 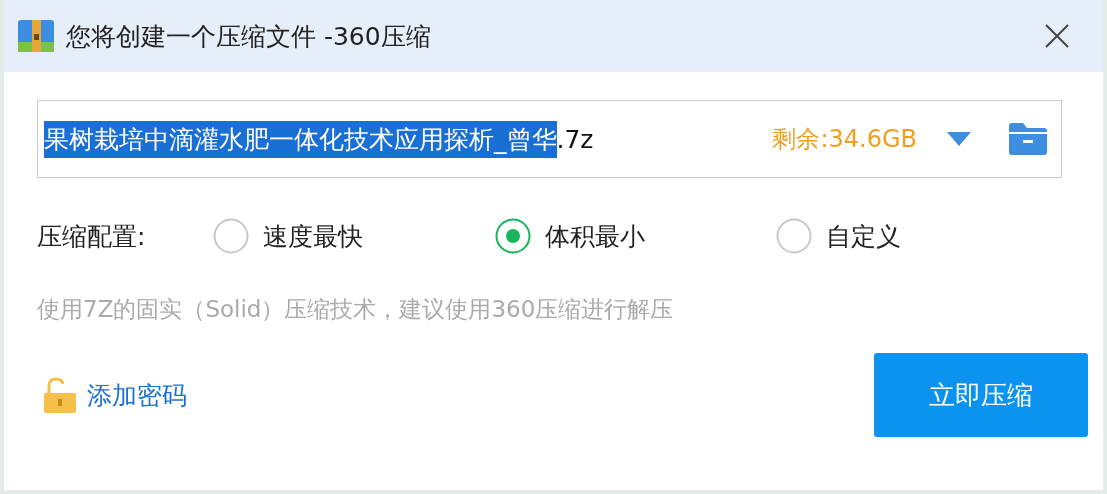 What do you see at coordinates (137, 395) in the screenshot?
I see `add-password-link: 添加密码` at bounding box center [137, 395].